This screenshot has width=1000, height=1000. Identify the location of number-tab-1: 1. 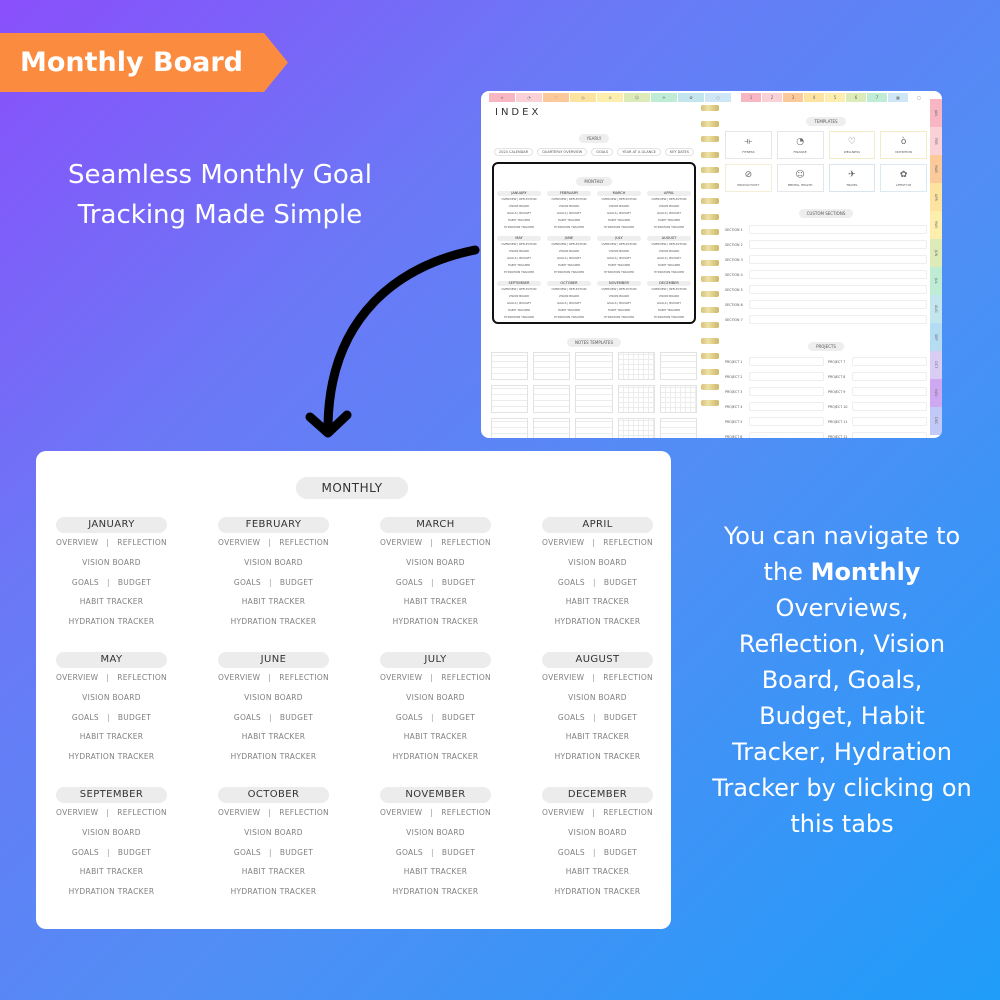
(751, 97).